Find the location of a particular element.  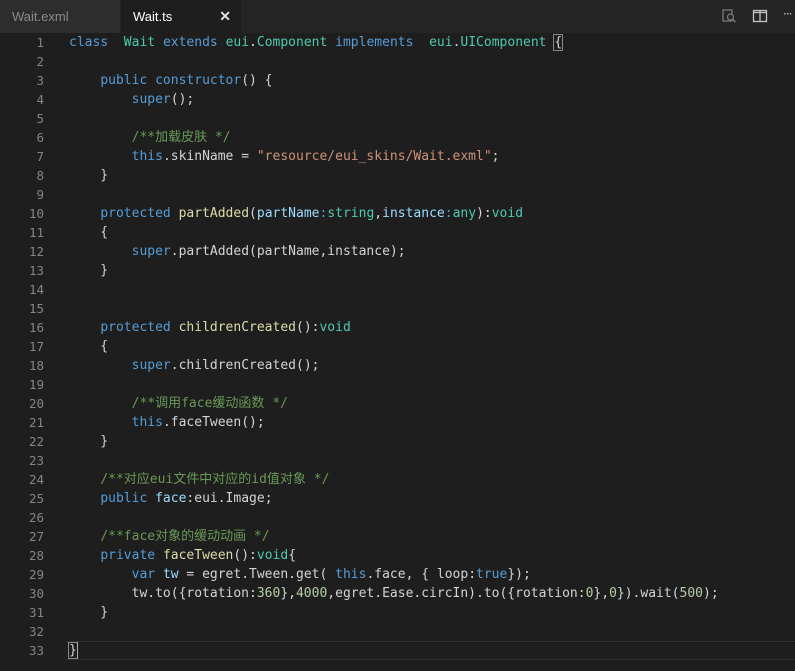

code-token: this is located at coordinates (351, 574).